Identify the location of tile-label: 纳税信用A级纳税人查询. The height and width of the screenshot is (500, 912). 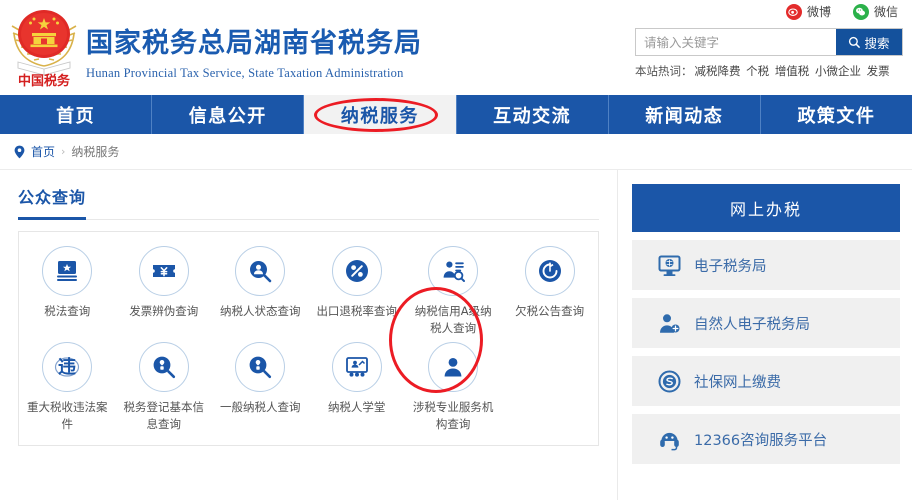
(453, 319).